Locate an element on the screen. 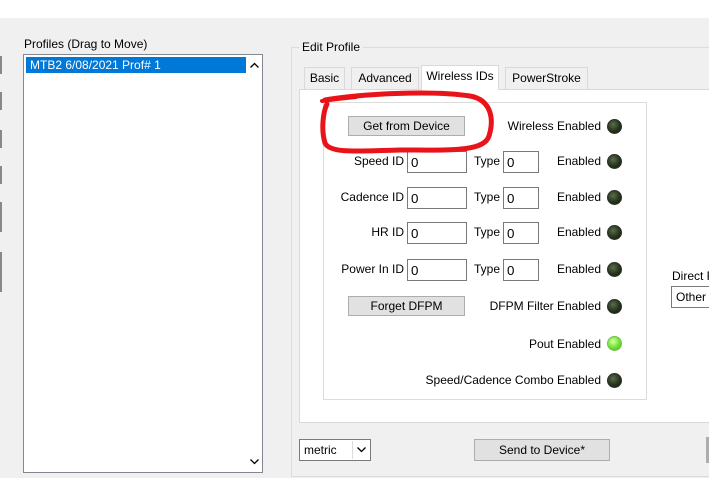 Image resolution: width=709 pixels, height=478 pixels. cadence-id-label: Cadence ID is located at coordinates (372, 197).